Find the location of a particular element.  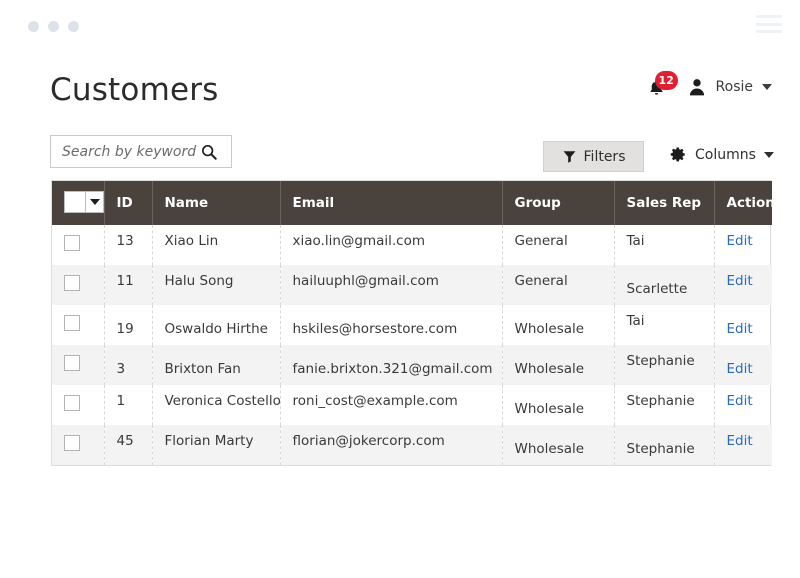

cell-sales-rep: Scarlette is located at coordinates (664, 285).